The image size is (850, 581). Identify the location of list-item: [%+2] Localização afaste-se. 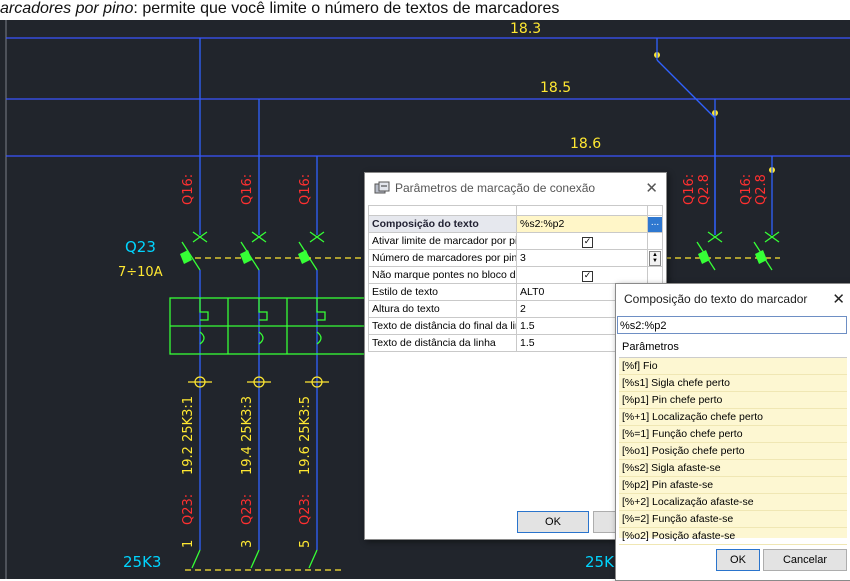
(733, 502).